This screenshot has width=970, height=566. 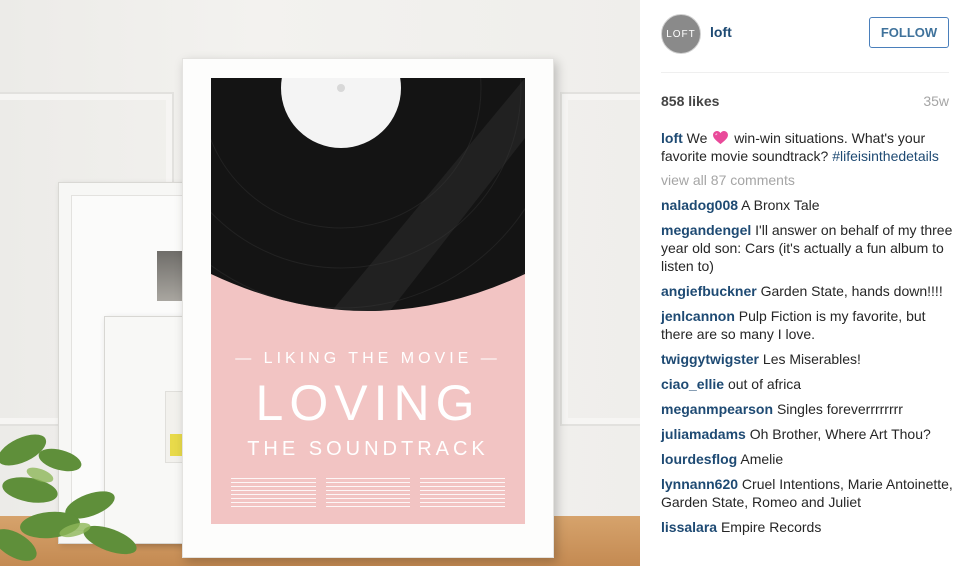 What do you see at coordinates (839, 409) in the screenshot?
I see `comment-text: Singles foreverrrrrrrr` at bounding box center [839, 409].